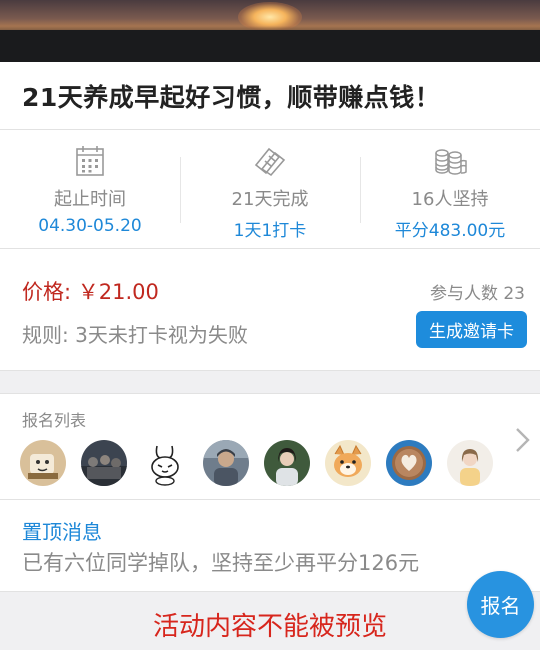 This screenshot has height=650, width=540. I want to click on stat-reward: 16人坚持 平分483.00元, so click(450, 190).